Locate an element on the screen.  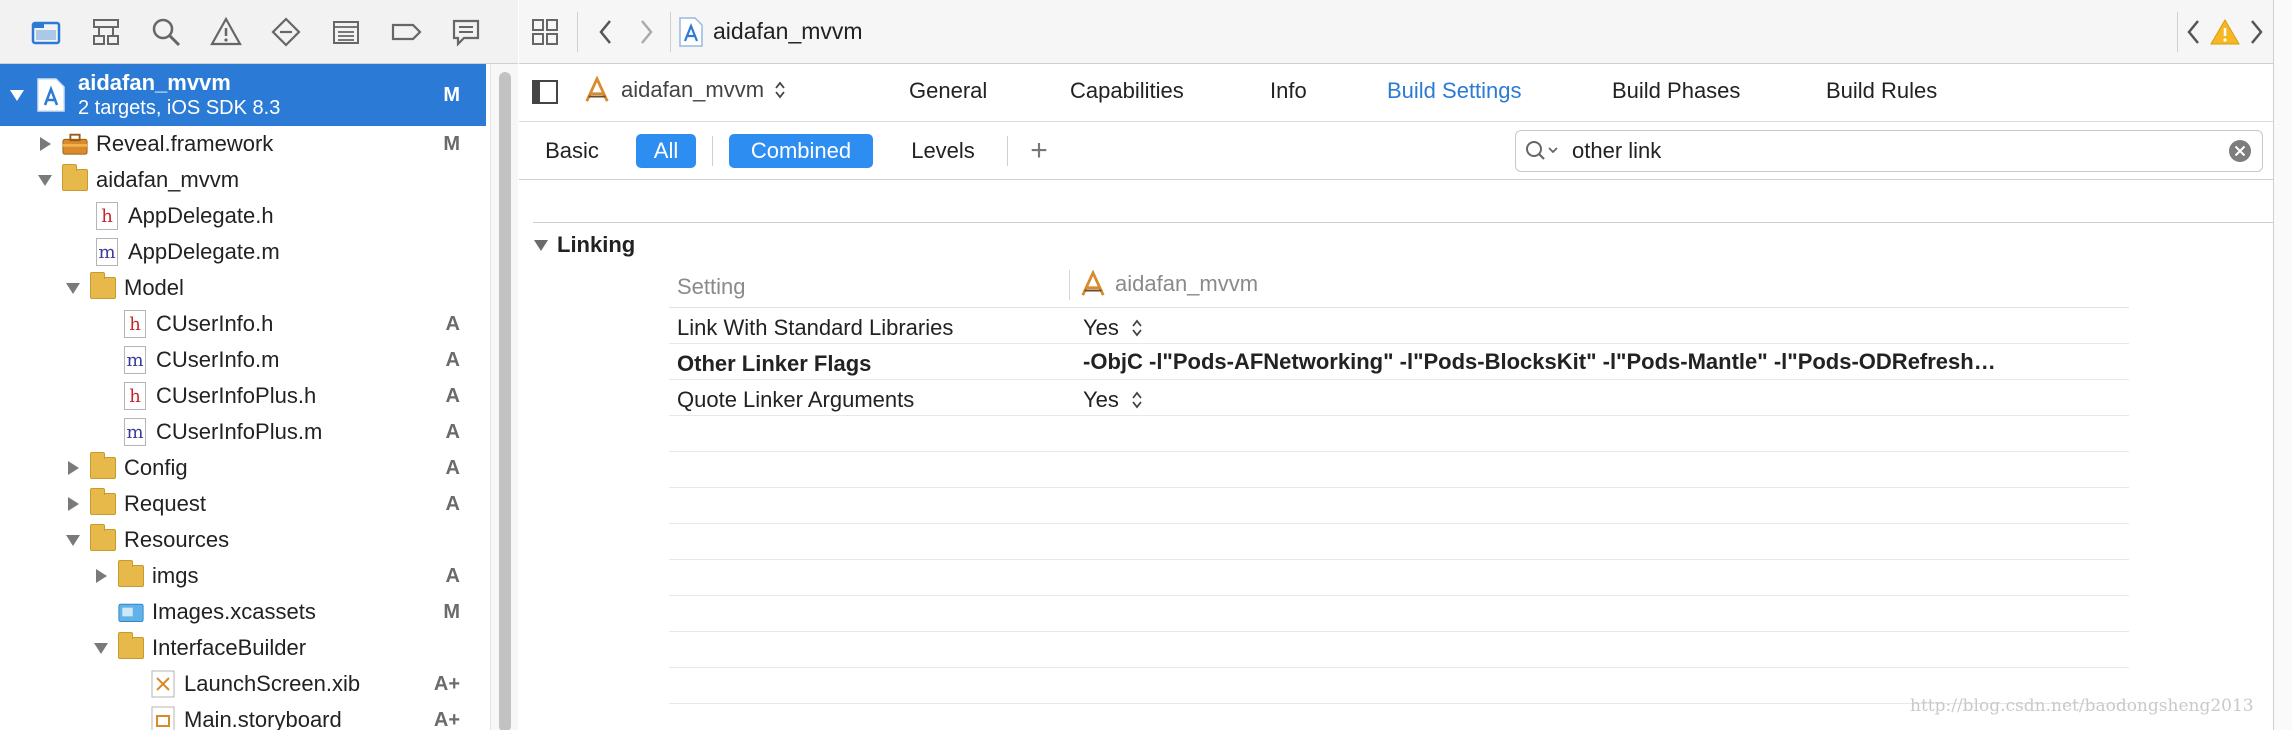
tree-item-cuserinfoplus-h: h CUserInfoPlus.h A is located at coordinates (243, 396).